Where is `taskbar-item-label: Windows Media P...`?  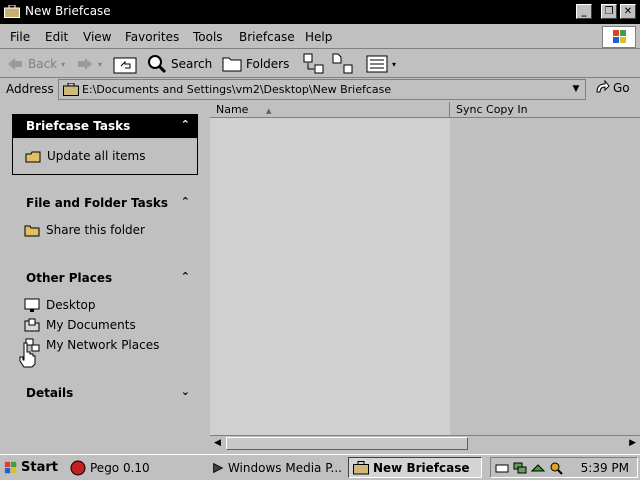
taskbar-item-label: Windows Media P... is located at coordinates (284, 467).